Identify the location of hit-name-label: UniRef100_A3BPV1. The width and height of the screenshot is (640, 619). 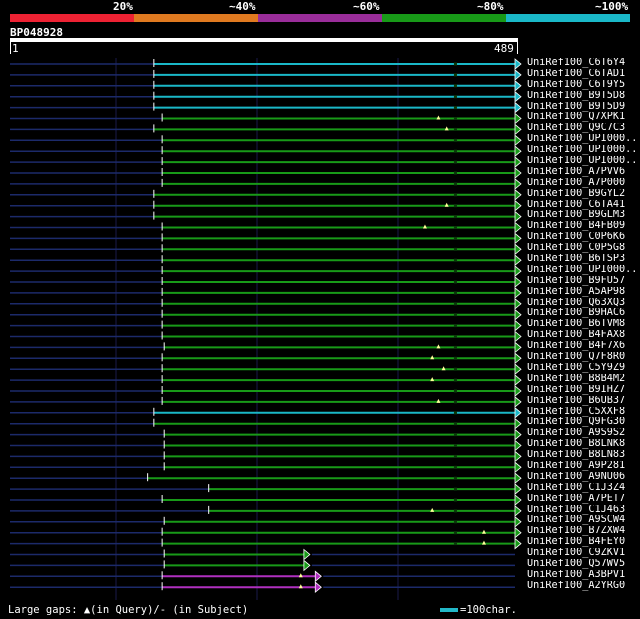
(583, 575).